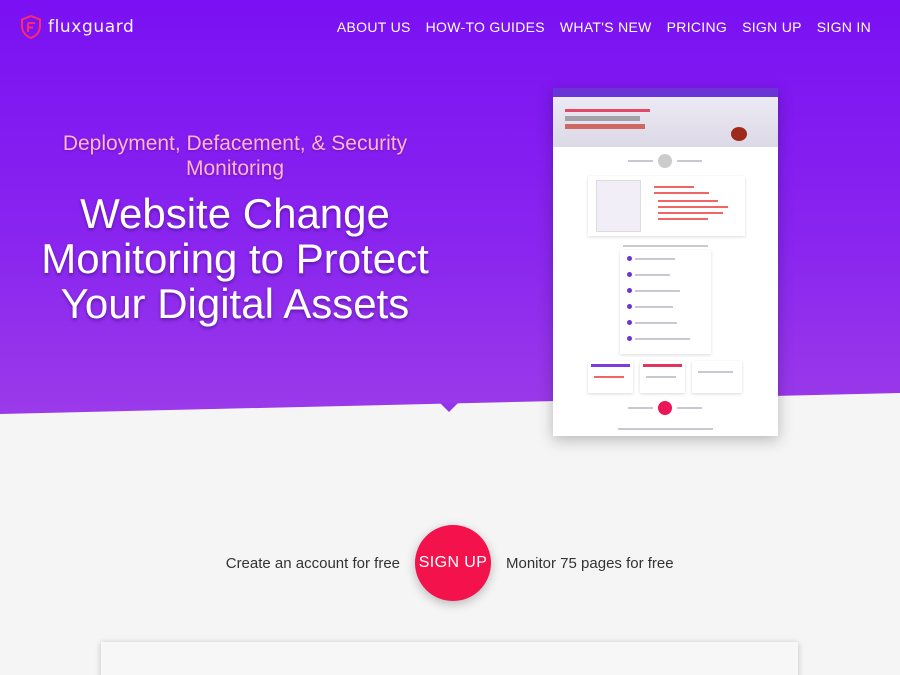 The image size is (900, 675). I want to click on nav-whats-new: WHAT'S NEW, so click(606, 27).